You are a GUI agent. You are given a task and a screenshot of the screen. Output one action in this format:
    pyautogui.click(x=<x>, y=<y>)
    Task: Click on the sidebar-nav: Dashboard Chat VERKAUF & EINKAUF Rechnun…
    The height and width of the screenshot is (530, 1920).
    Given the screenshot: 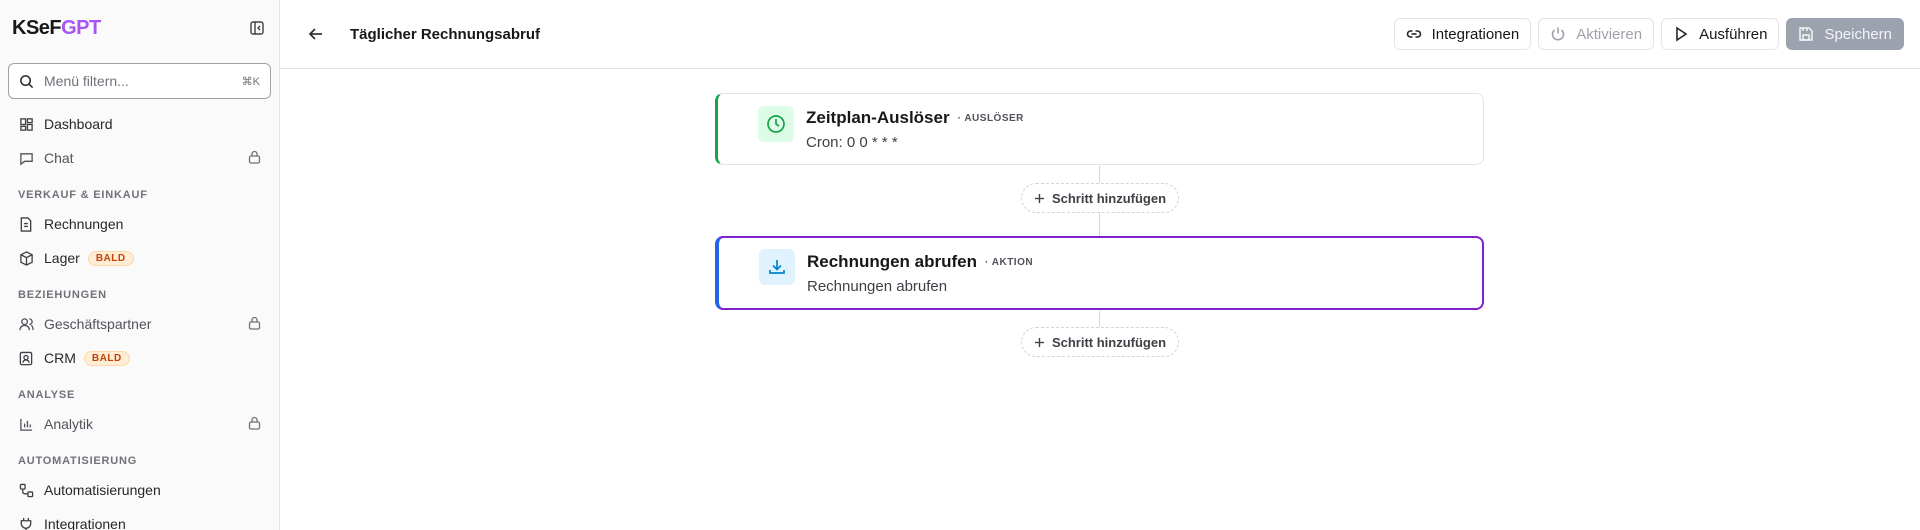 What is the action you would take?
    pyautogui.click(x=139, y=314)
    